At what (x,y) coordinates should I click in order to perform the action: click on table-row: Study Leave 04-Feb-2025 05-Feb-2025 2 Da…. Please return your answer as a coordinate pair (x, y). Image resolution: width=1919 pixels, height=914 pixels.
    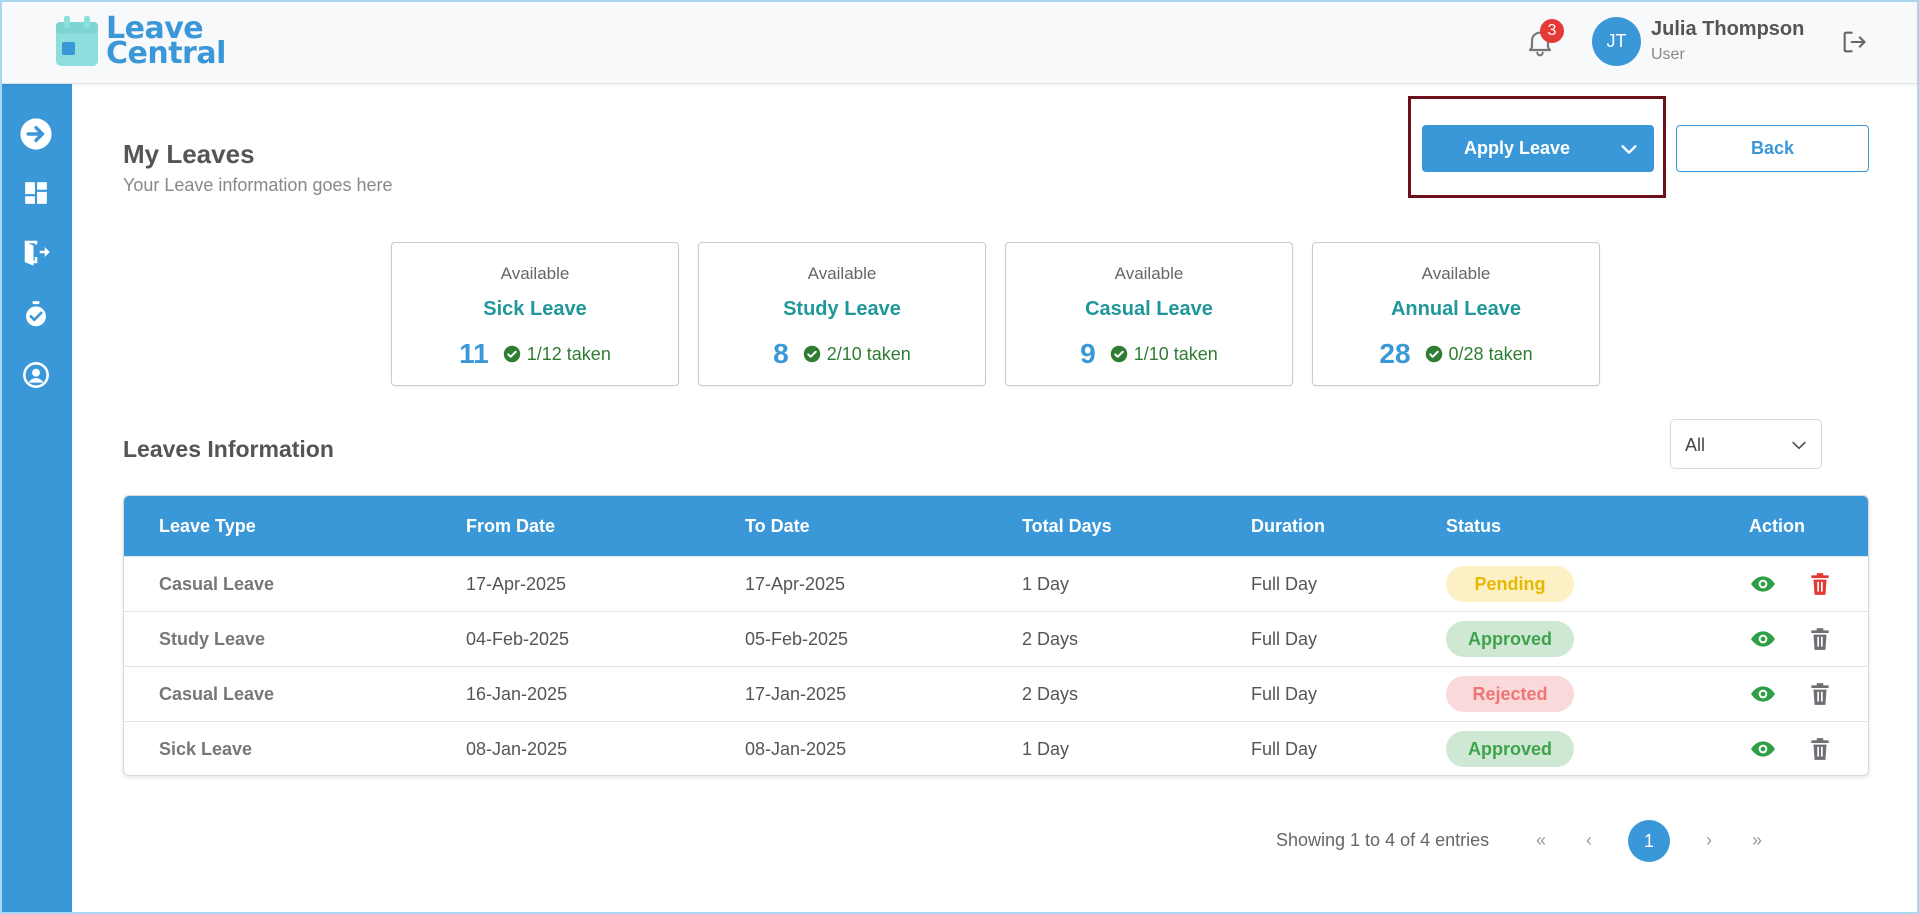
    Looking at the image, I should click on (996, 638).